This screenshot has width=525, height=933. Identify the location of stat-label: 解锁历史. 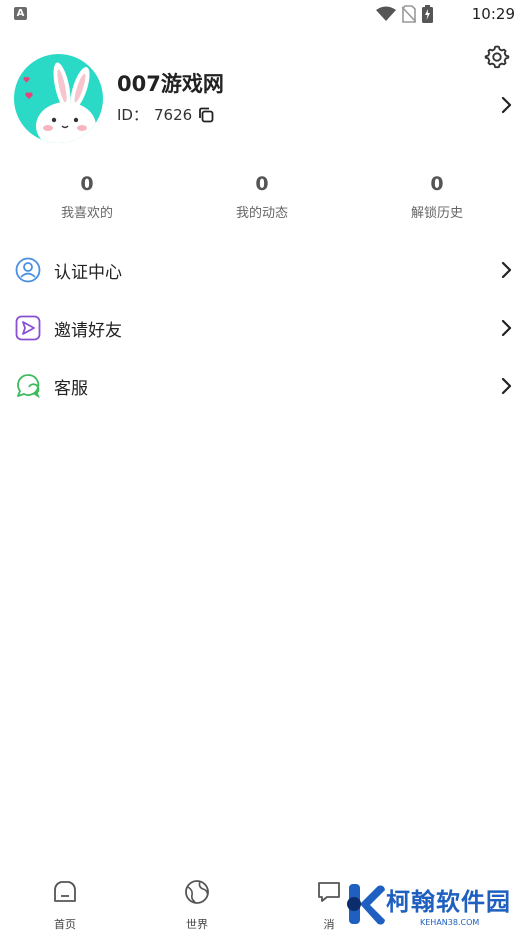
(436, 213).